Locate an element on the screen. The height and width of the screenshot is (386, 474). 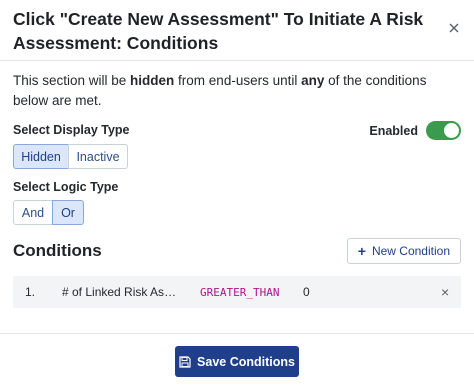
enabled-toggle-group: Enabled is located at coordinates (415, 130).